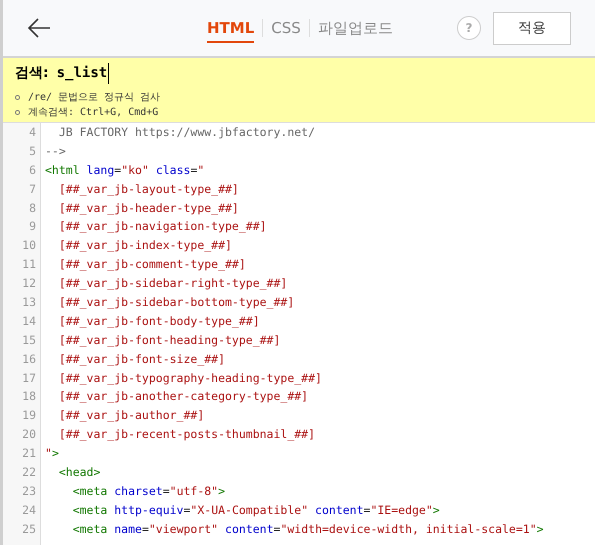 The width and height of the screenshot is (595, 545). I want to click on code-line: ">, so click(52, 453).